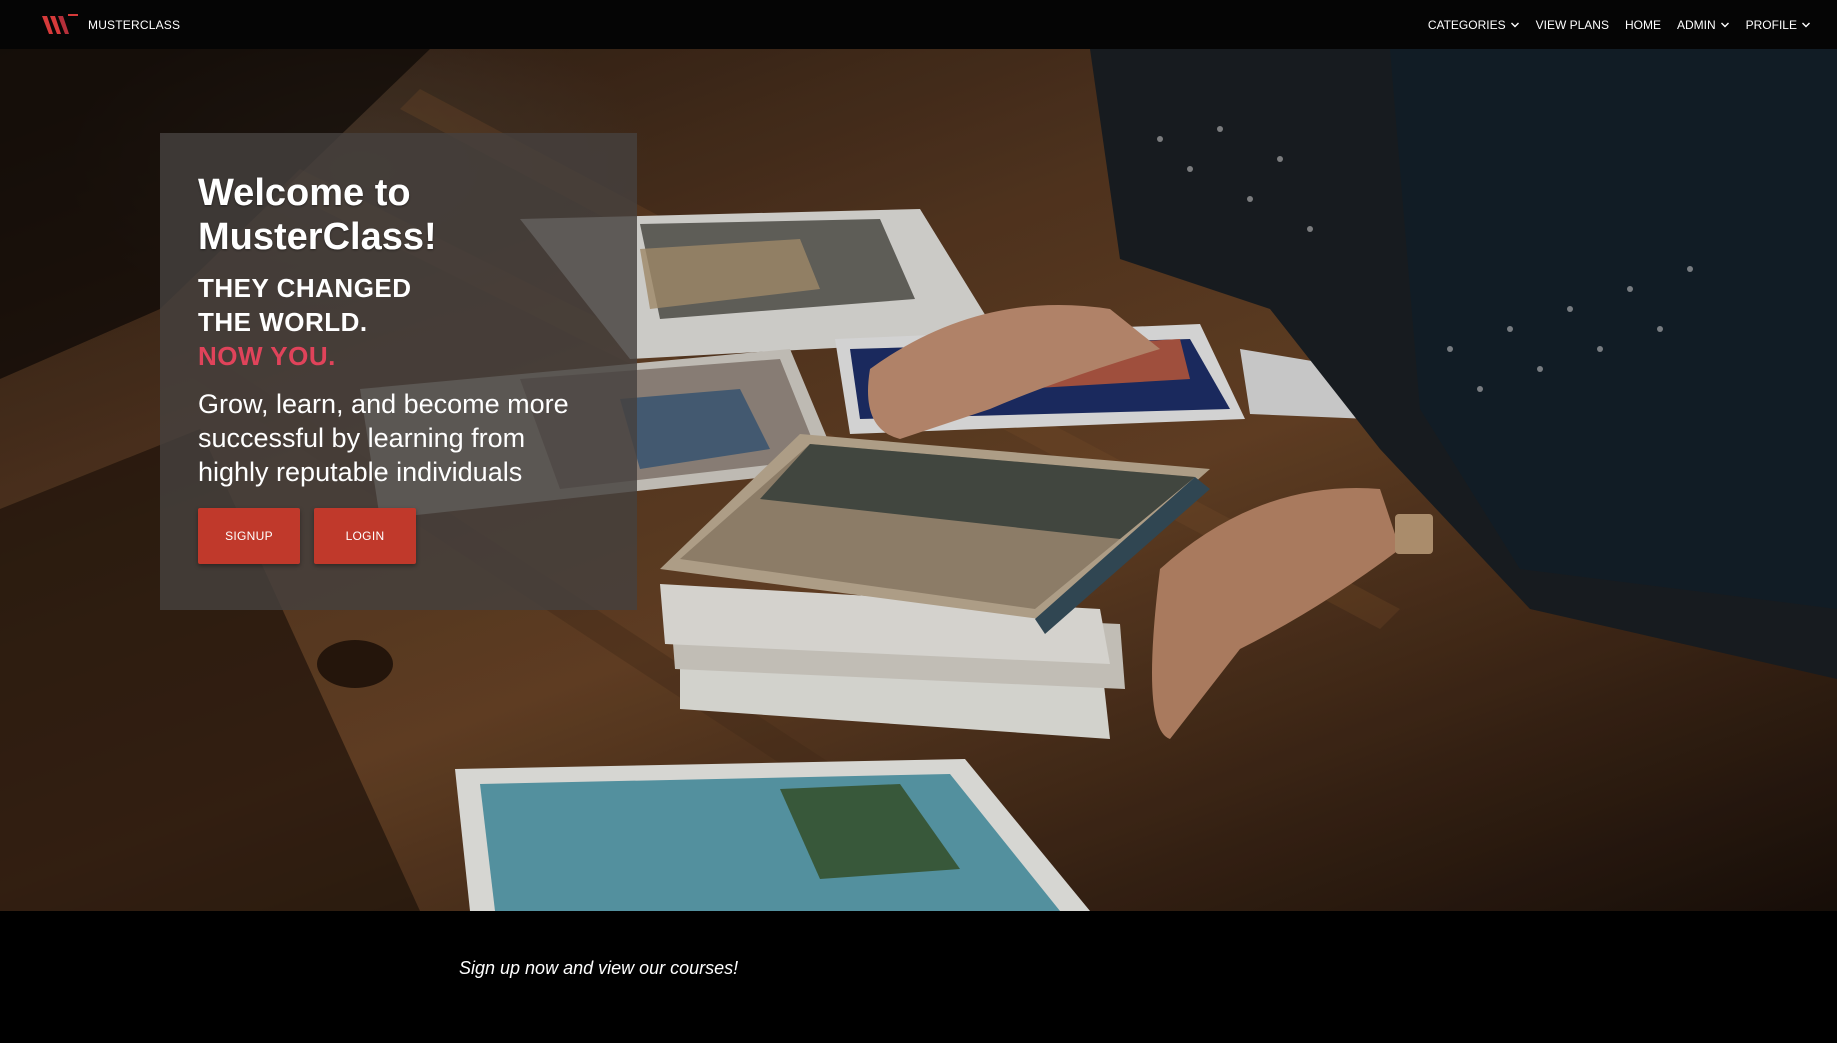 This screenshot has width=1837, height=1043. What do you see at coordinates (1466, 24) in the screenshot?
I see `nav-categories-label: CATEGORIES` at bounding box center [1466, 24].